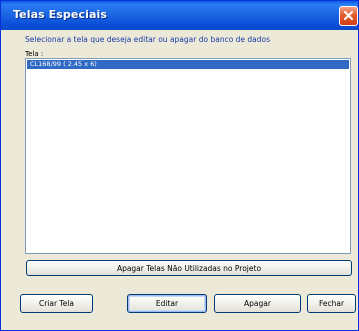 The image size is (359, 331). What do you see at coordinates (189, 268) in the screenshot?
I see `delete-unused-screens-button: Apagar Telas Não Utilizadas no Projeto` at bounding box center [189, 268].